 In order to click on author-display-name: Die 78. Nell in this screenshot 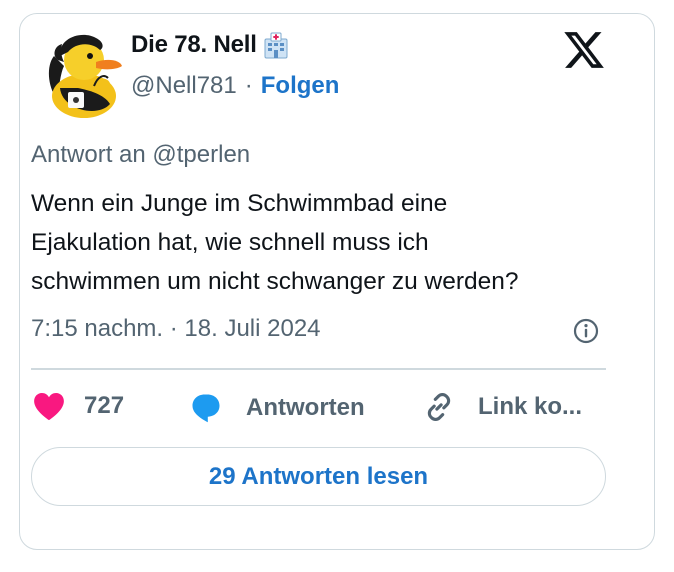, I will do `click(194, 45)`.